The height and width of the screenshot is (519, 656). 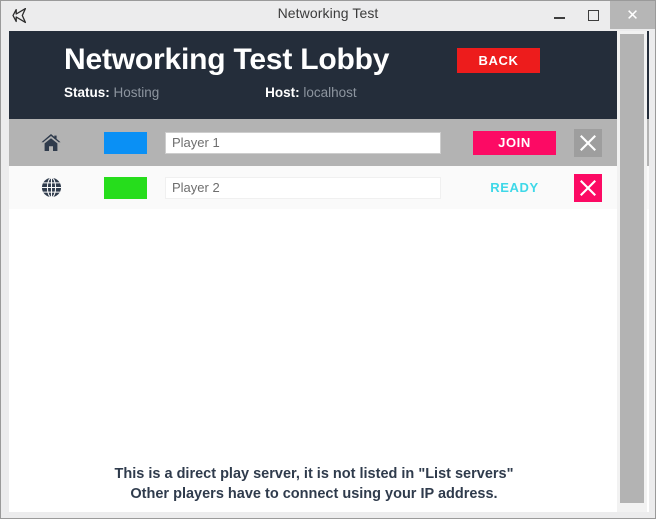 I want to click on window-controls: ✕, so click(x=598, y=15).